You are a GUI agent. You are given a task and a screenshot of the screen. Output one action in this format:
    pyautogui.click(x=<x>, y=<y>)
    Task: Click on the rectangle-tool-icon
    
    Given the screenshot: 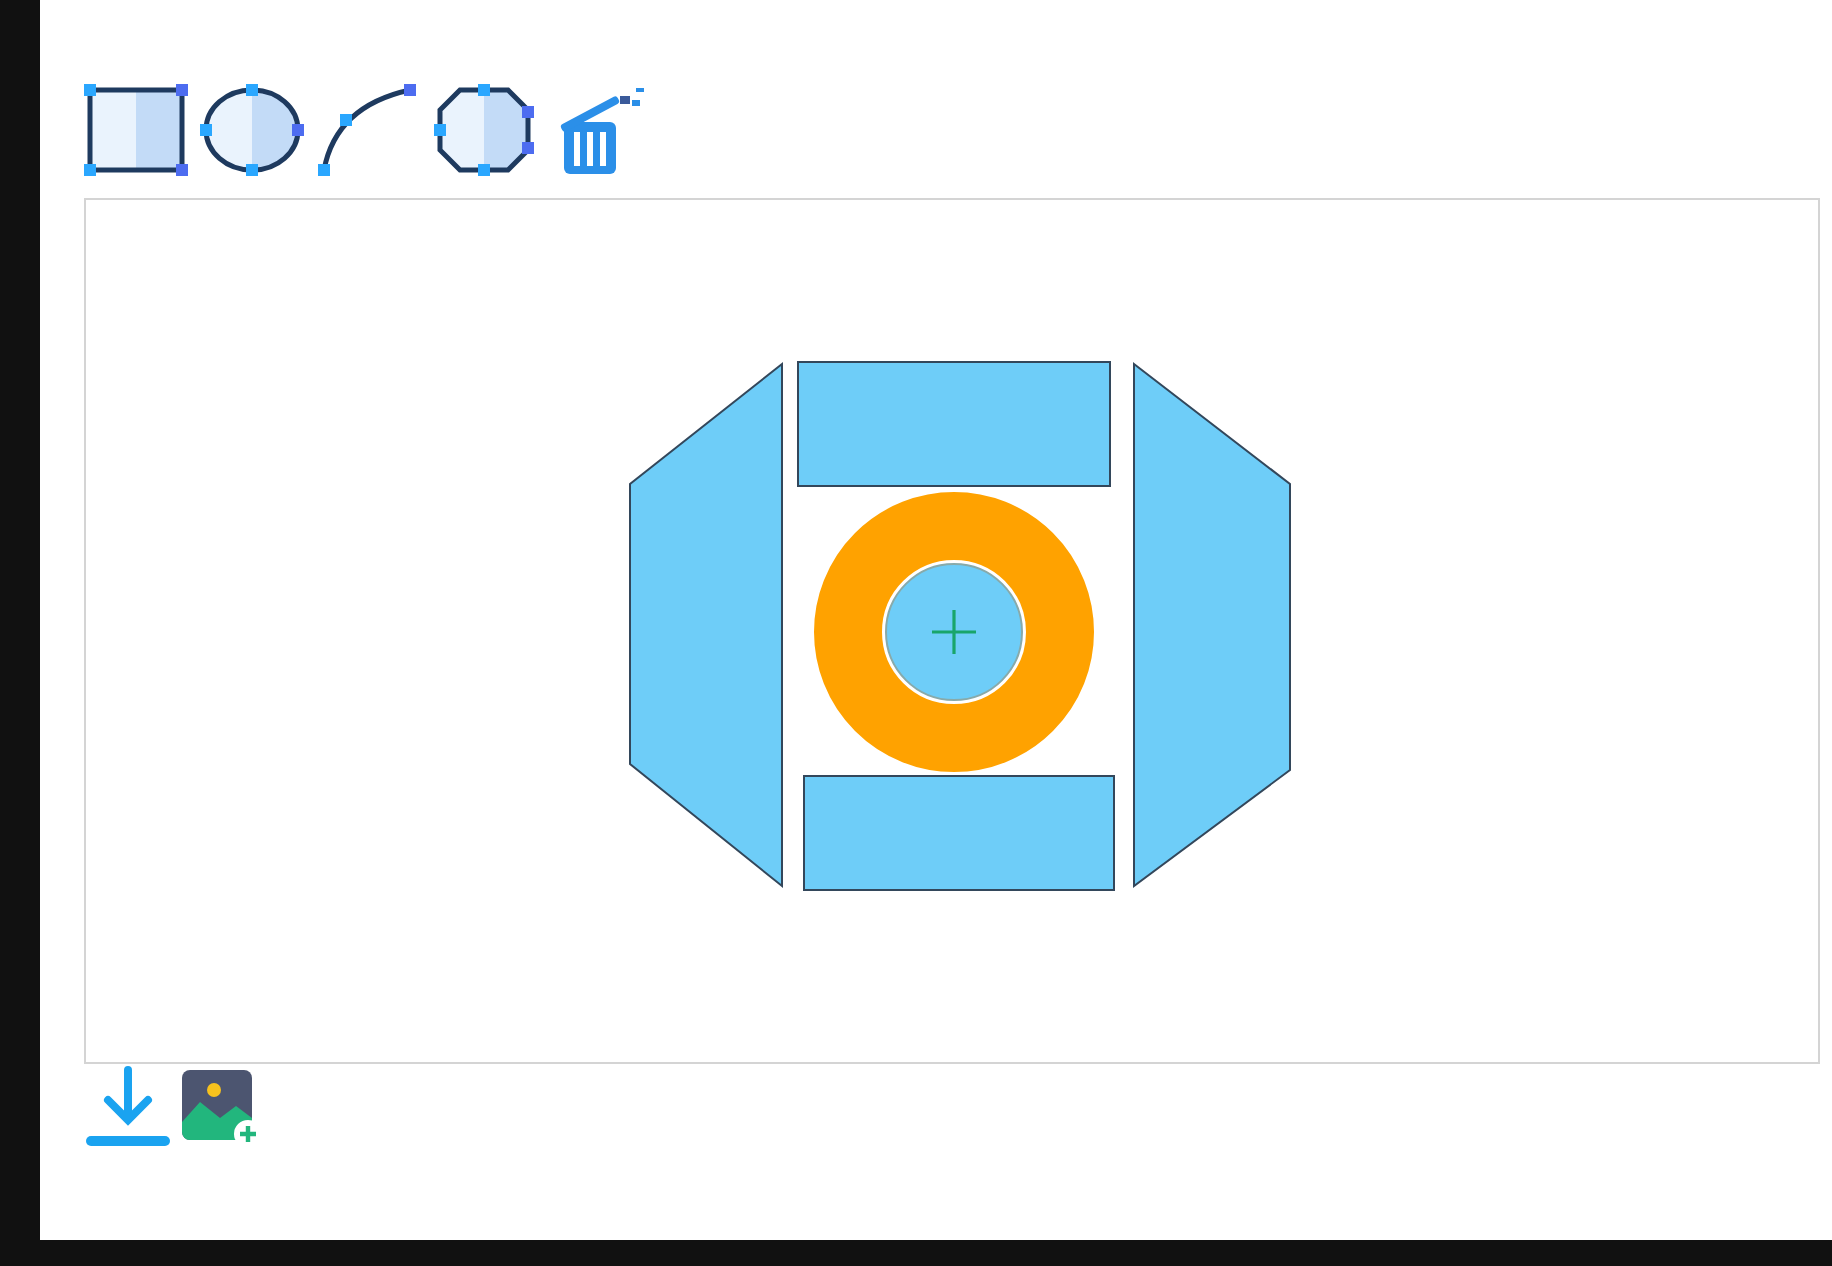 What is the action you would take?
    pyautogui.click(x=136, y=130)
    